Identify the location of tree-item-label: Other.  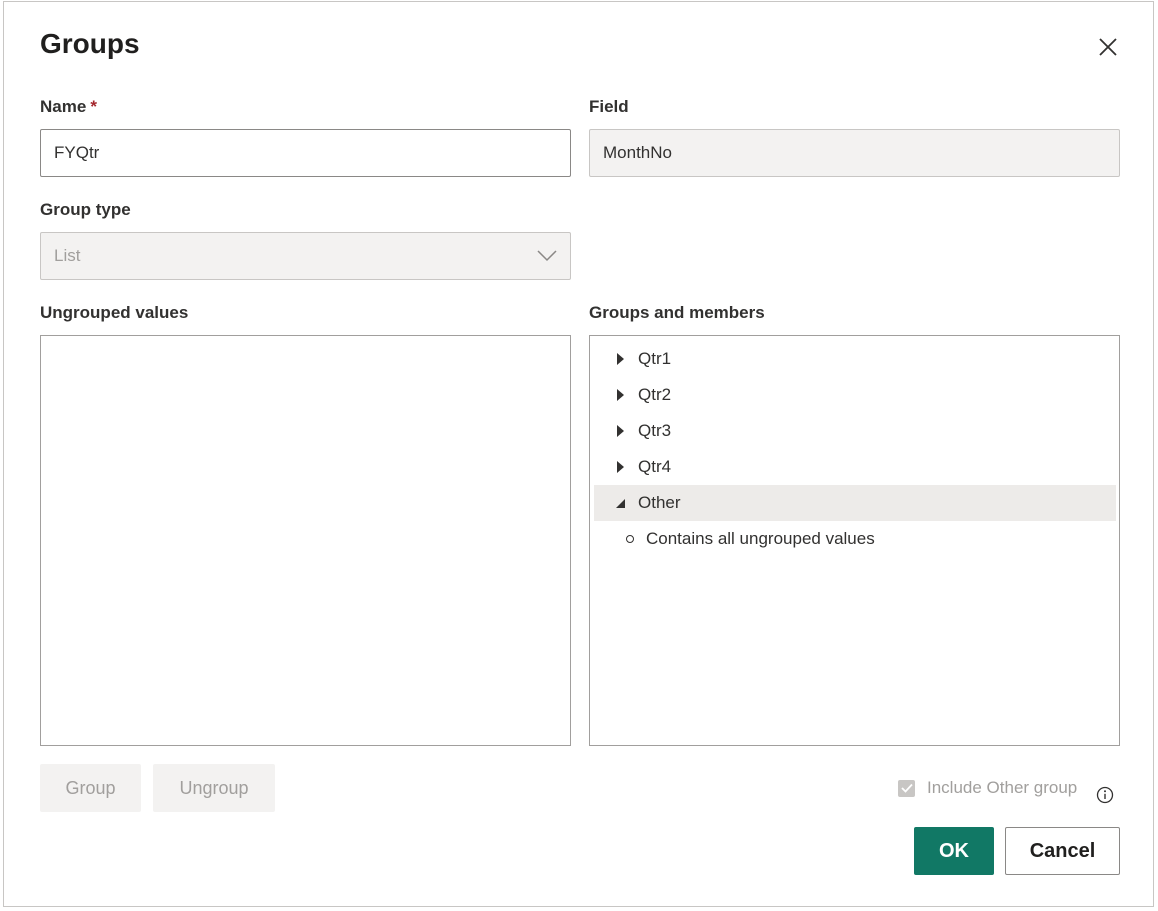
(659, 502).